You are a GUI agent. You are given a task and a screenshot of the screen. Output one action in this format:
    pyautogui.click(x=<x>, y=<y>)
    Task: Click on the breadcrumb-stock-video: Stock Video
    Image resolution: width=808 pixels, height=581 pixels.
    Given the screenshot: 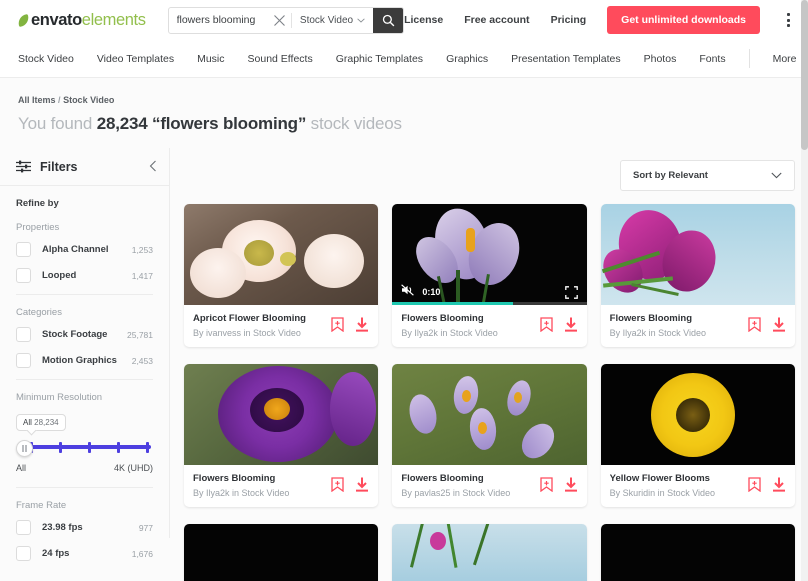 What is the action you would take?
    pyautogui.click(x=88, y=100)
    